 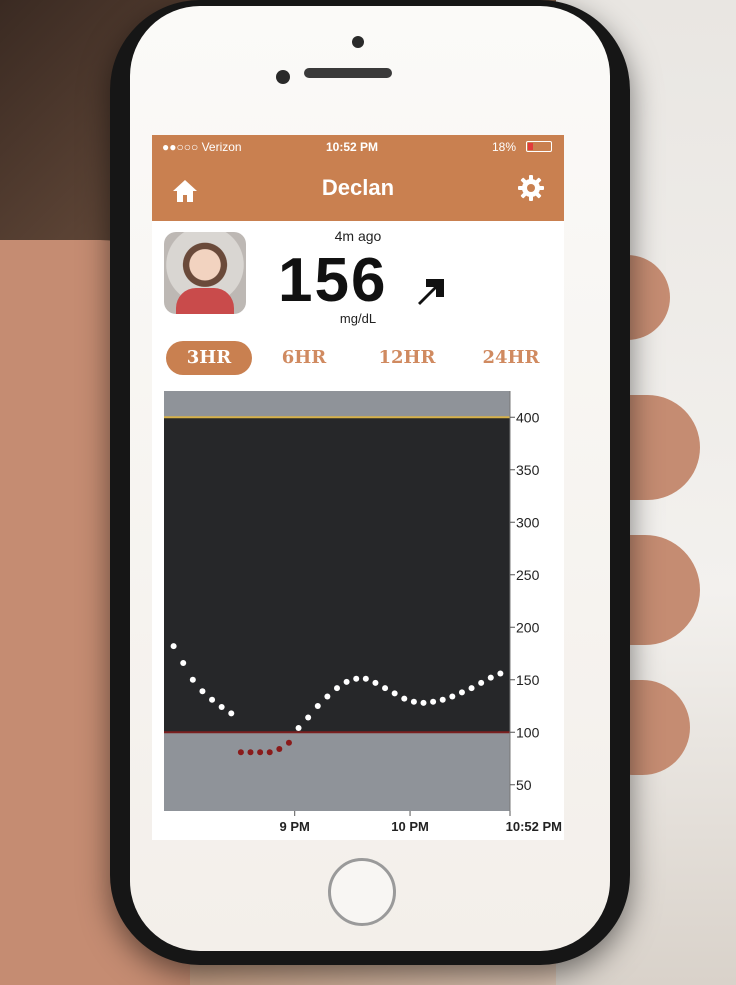 What do you see at coordinates (539, 146) in the screenshot?
I see `battery-icon` at bounding box center [539, 146].